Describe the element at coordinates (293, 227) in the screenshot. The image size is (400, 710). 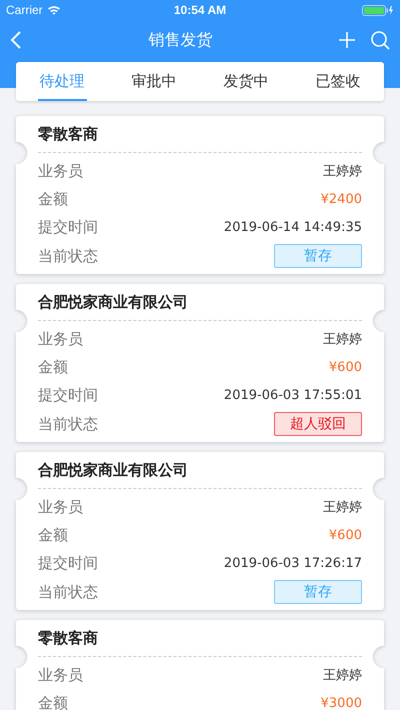
I see `field-value: 2019-06-14 14:49:35` at that location.